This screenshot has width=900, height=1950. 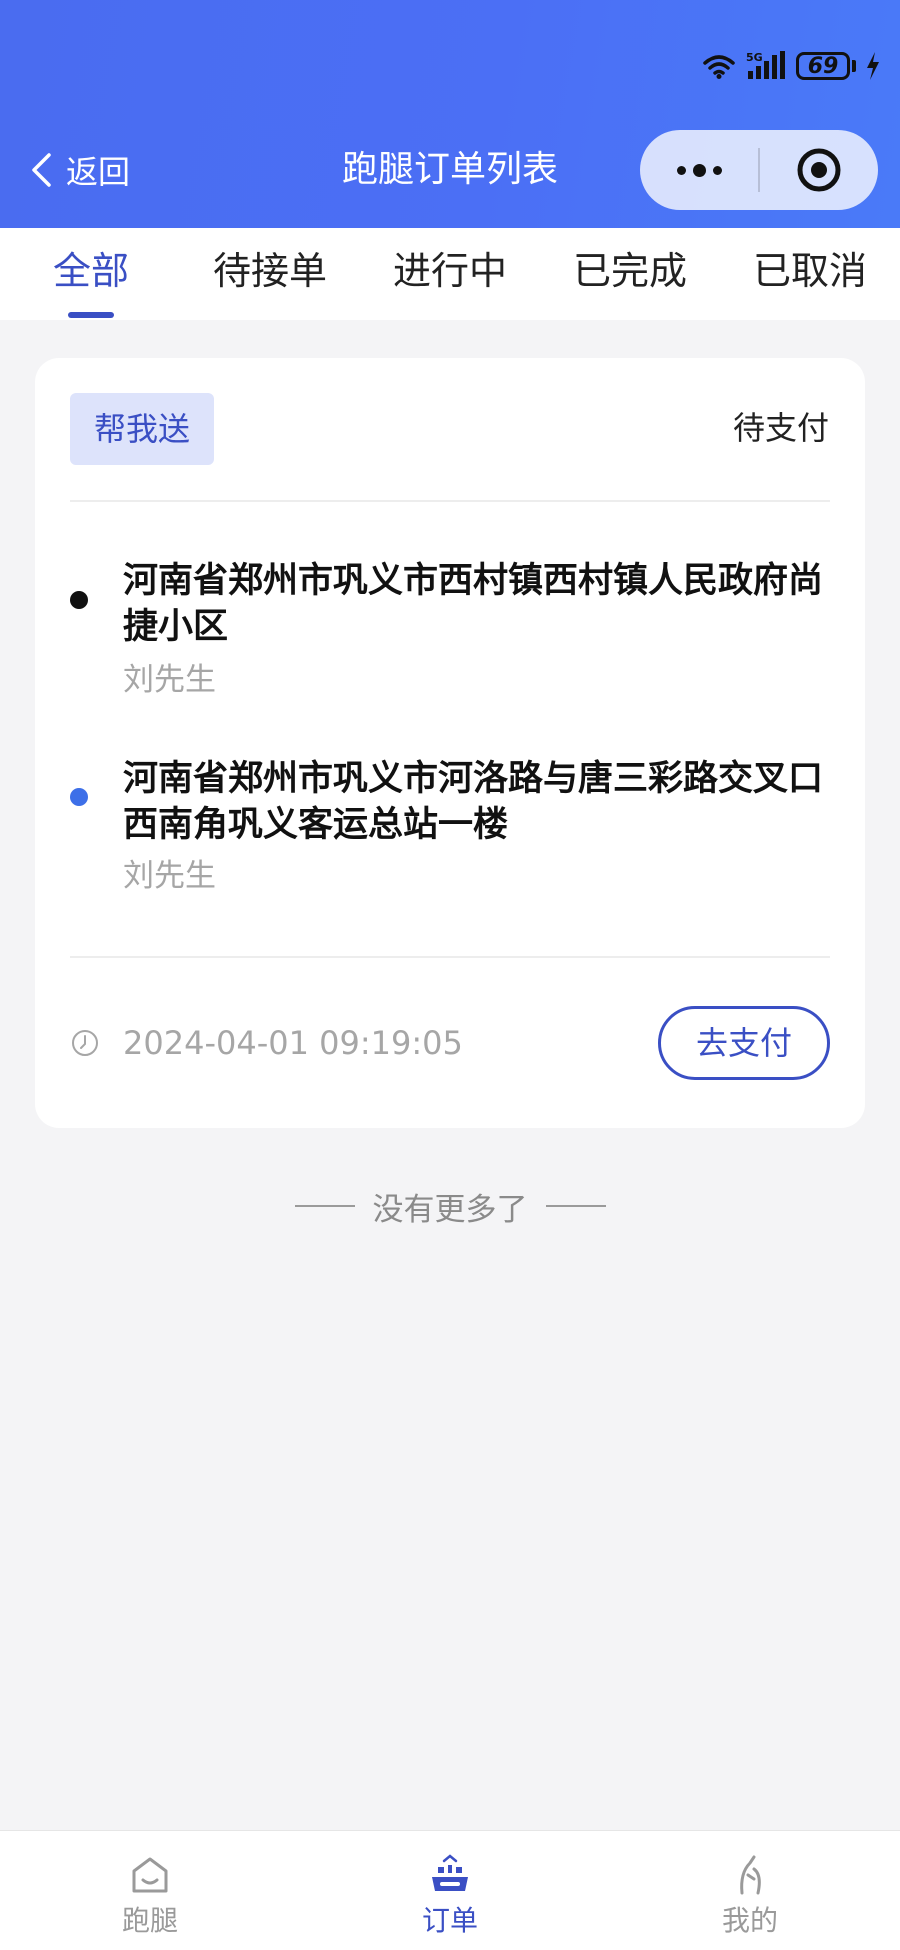 I want to click on status-tabs: 全部 待接单 进行中 已完成 已取消, so click(x=450, y=274).